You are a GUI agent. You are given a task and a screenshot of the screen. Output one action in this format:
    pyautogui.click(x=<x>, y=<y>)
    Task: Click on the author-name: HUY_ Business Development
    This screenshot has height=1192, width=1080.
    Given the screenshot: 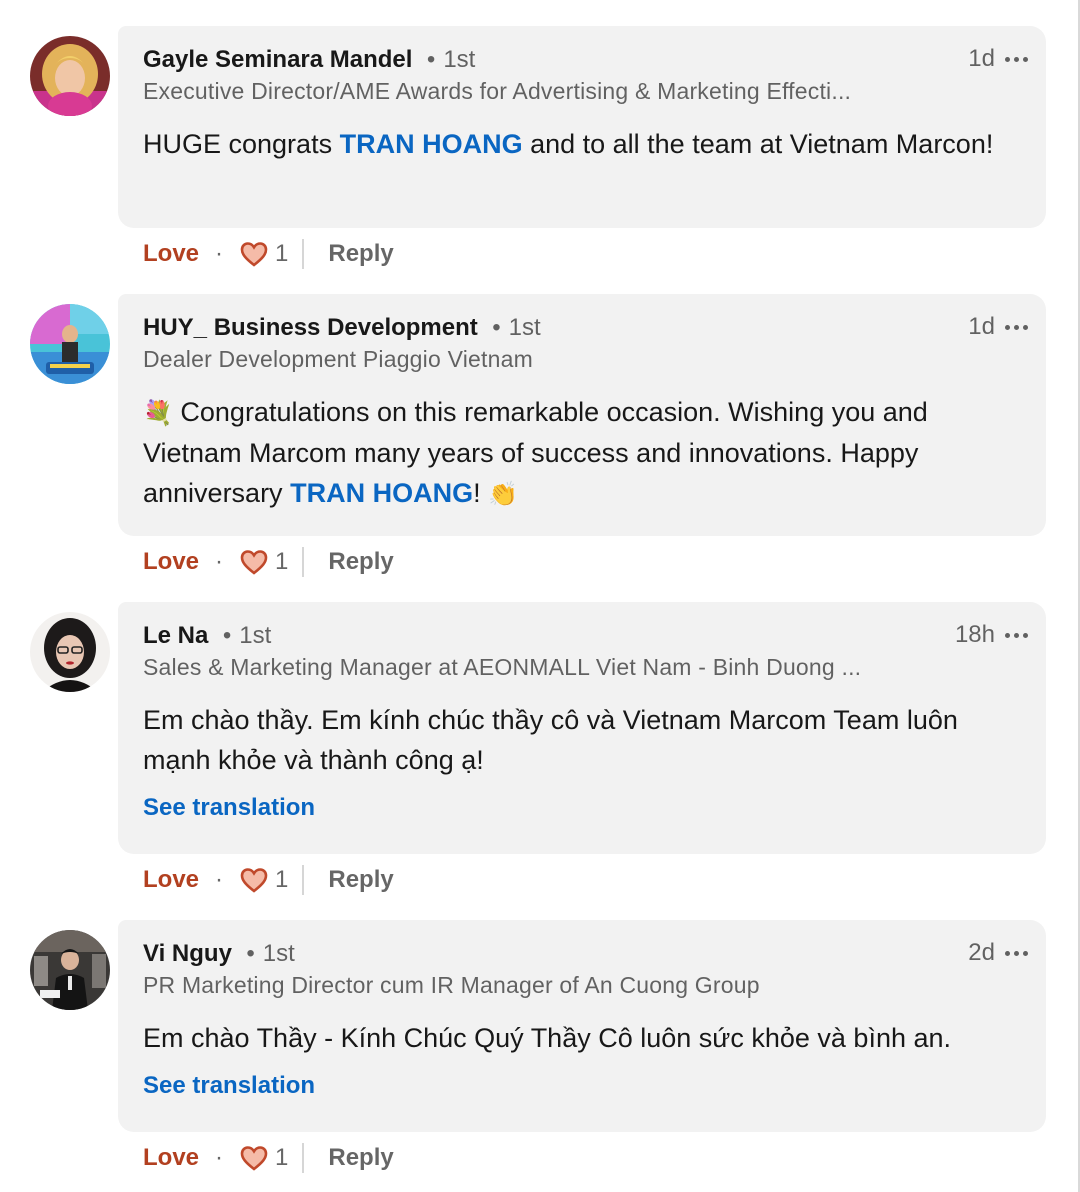 What is the action you would take?
    pyautogui.click(x=310, y=327)
    